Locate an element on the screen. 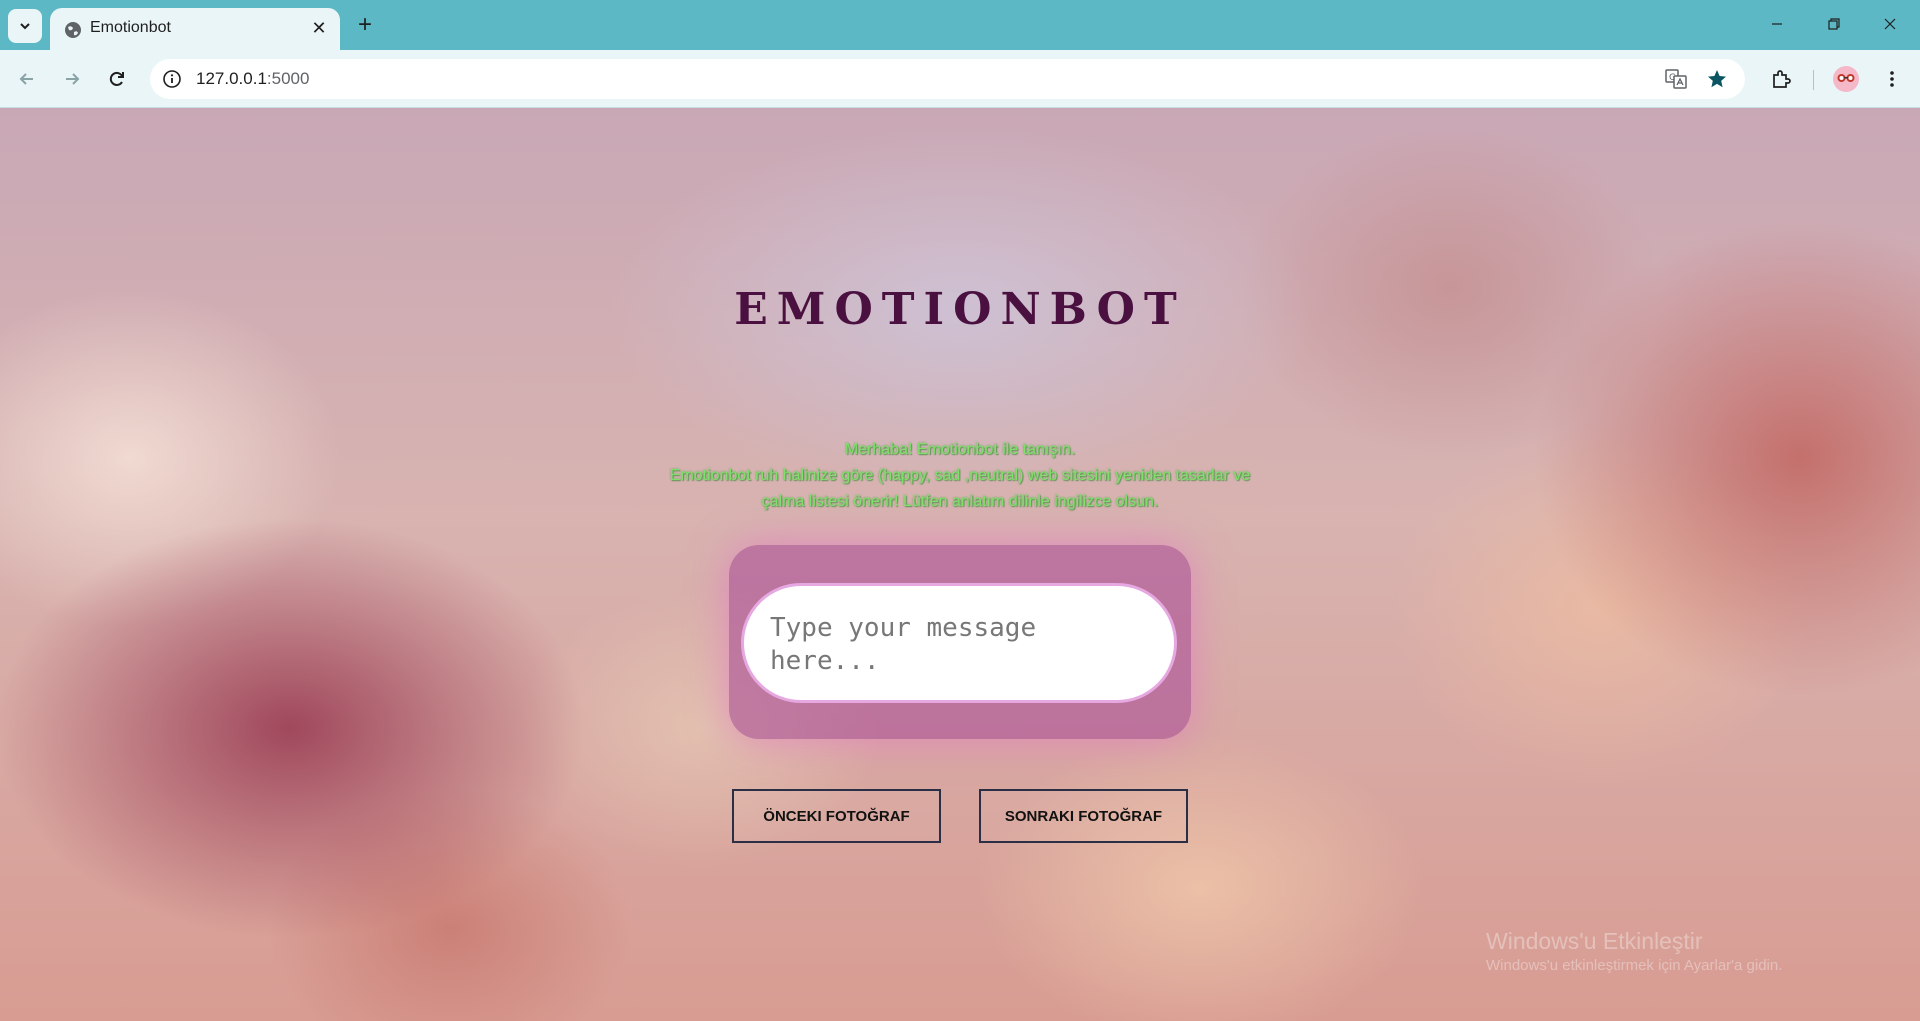 The width and height of the screenshot is (1920, 1021). close-tab-icon: ✕ is located at coordinates (319, 28).